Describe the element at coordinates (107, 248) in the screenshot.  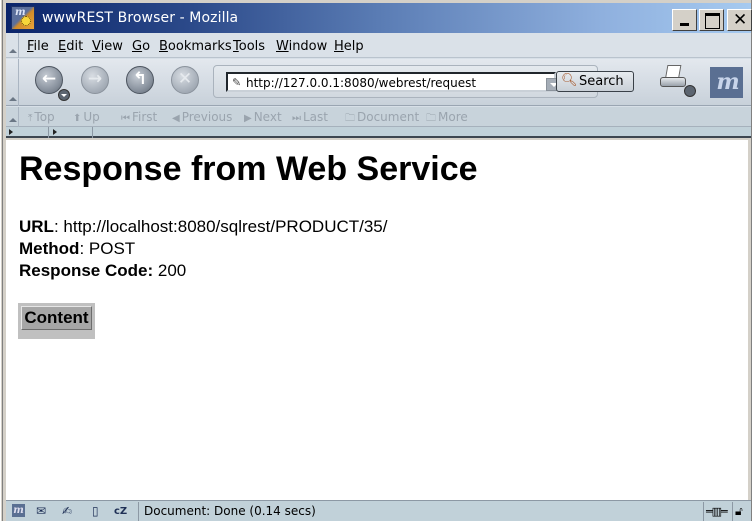
I see `method-value: : POST` at that location.